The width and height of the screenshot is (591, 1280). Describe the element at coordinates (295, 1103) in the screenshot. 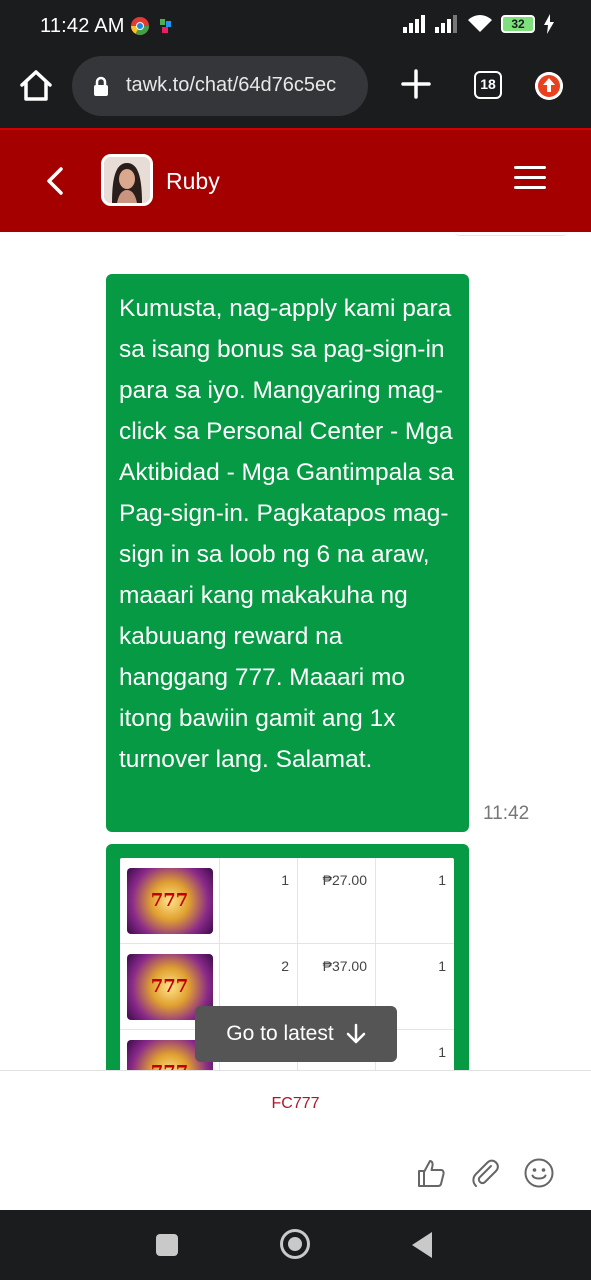

I see `brand-label: FC777` at that location.